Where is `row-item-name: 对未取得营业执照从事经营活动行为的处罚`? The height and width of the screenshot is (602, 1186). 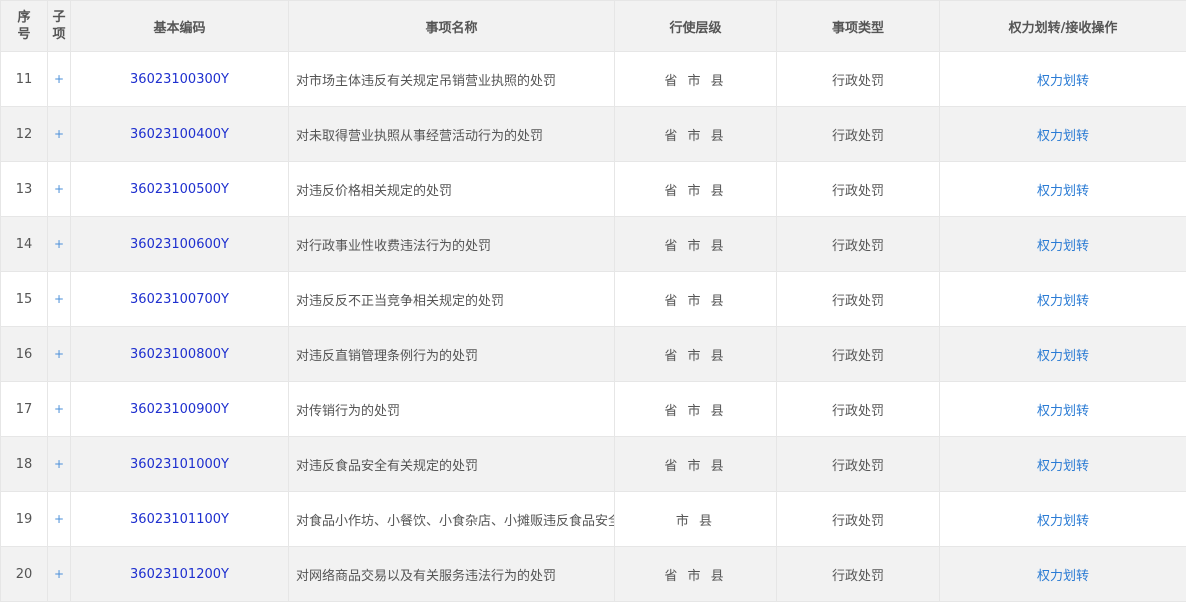
row-item-name: 对未取得营业执照从事经营活动行为的处罚 is located at coordinates (451, 134).